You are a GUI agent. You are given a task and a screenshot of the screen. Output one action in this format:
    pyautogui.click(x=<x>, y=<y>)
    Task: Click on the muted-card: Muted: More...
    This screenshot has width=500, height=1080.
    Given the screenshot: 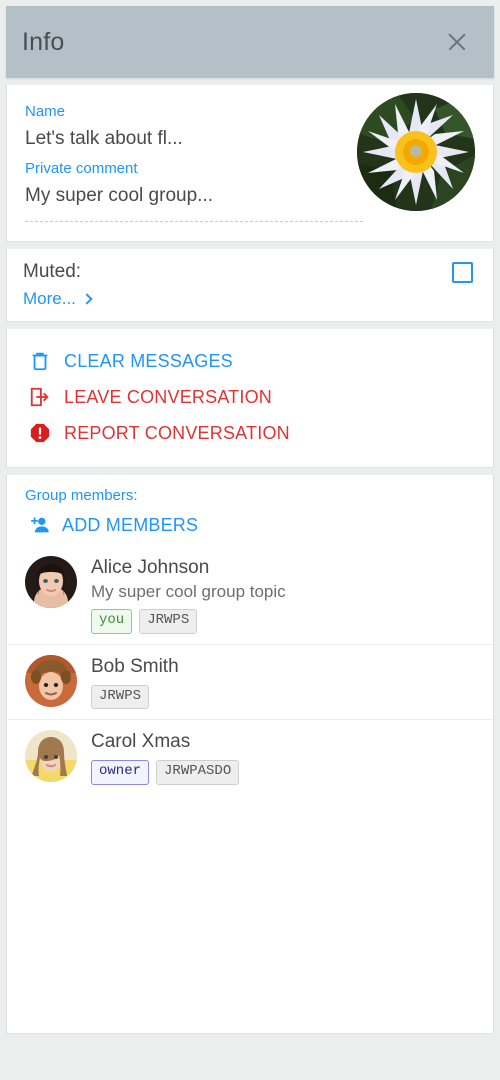 What is the action you would take?
    pyautogui.click(x=250, y=285)
    